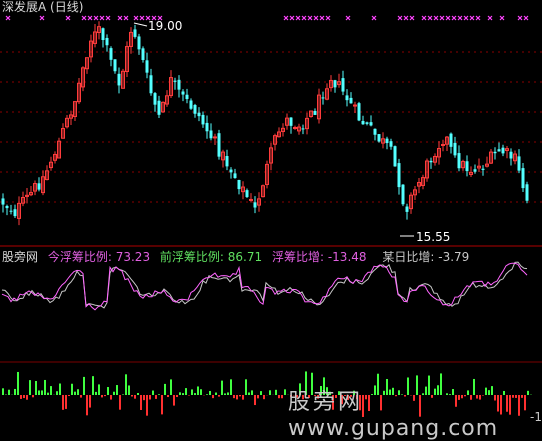 This screenshot has height=441, width=542. What do you see at coordinates (24, 7) in the screenshot?
I see `stock-title: 深发展A` at bounding box center [24, 7].